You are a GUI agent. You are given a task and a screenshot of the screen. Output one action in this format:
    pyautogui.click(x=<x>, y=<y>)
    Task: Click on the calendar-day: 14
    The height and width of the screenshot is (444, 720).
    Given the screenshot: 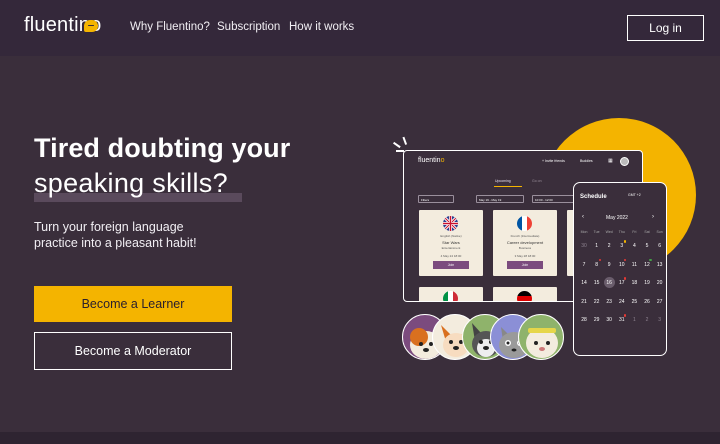 What is the action you would take?
    pyautogui.click(x=584, y=283)
    